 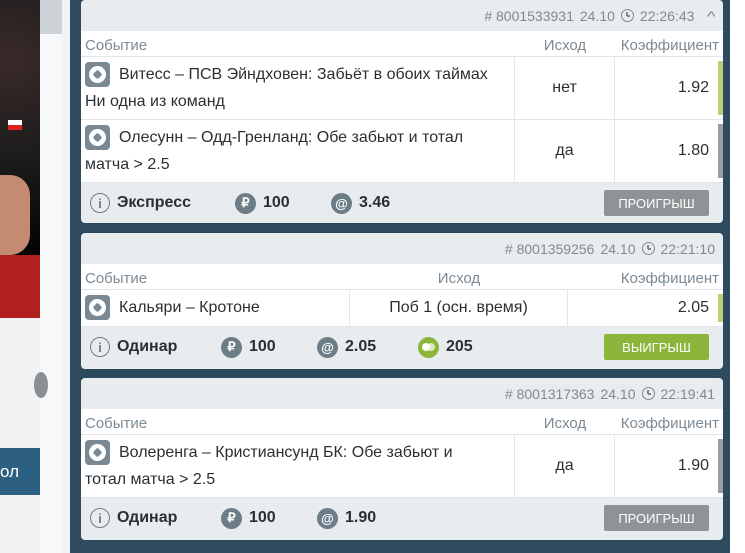 I want to click on coef-cell: 1.80, so click(x=693, y=150).